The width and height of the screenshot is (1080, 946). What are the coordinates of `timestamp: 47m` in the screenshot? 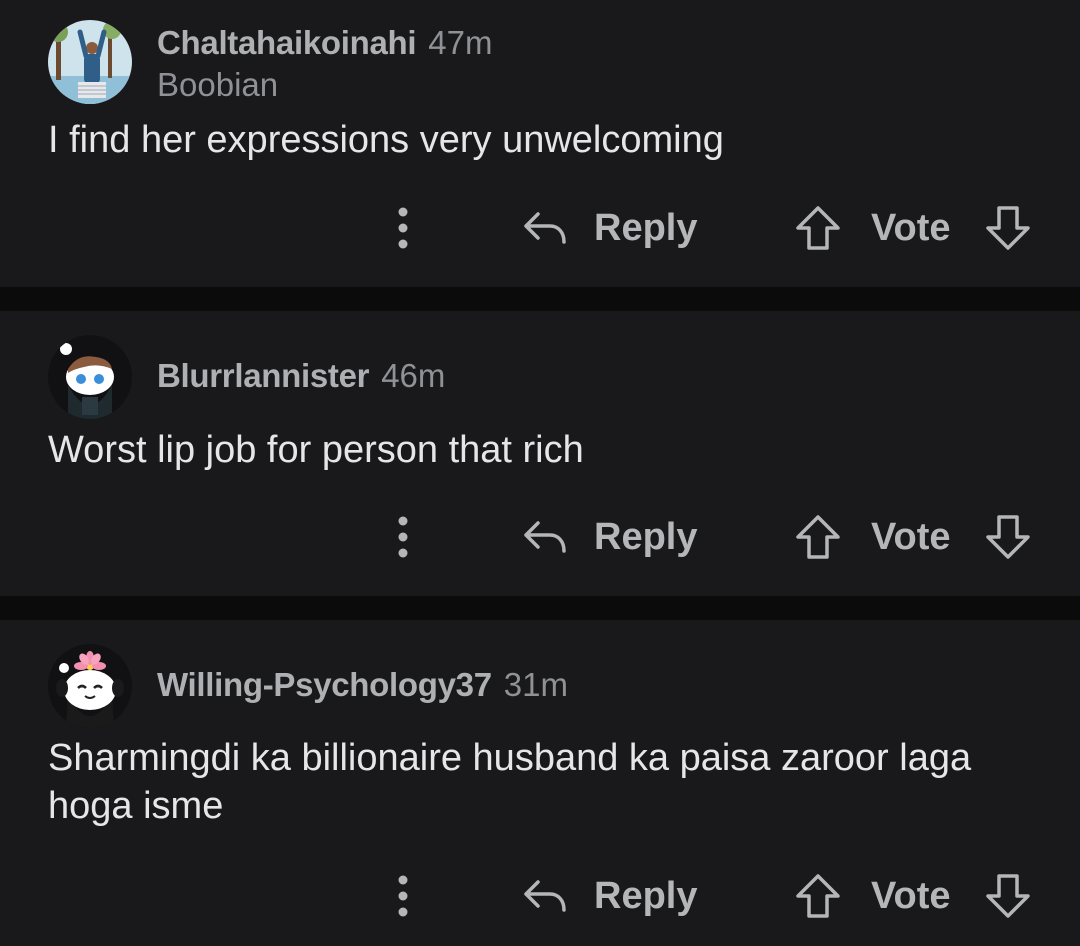 It's located at (460, 42).